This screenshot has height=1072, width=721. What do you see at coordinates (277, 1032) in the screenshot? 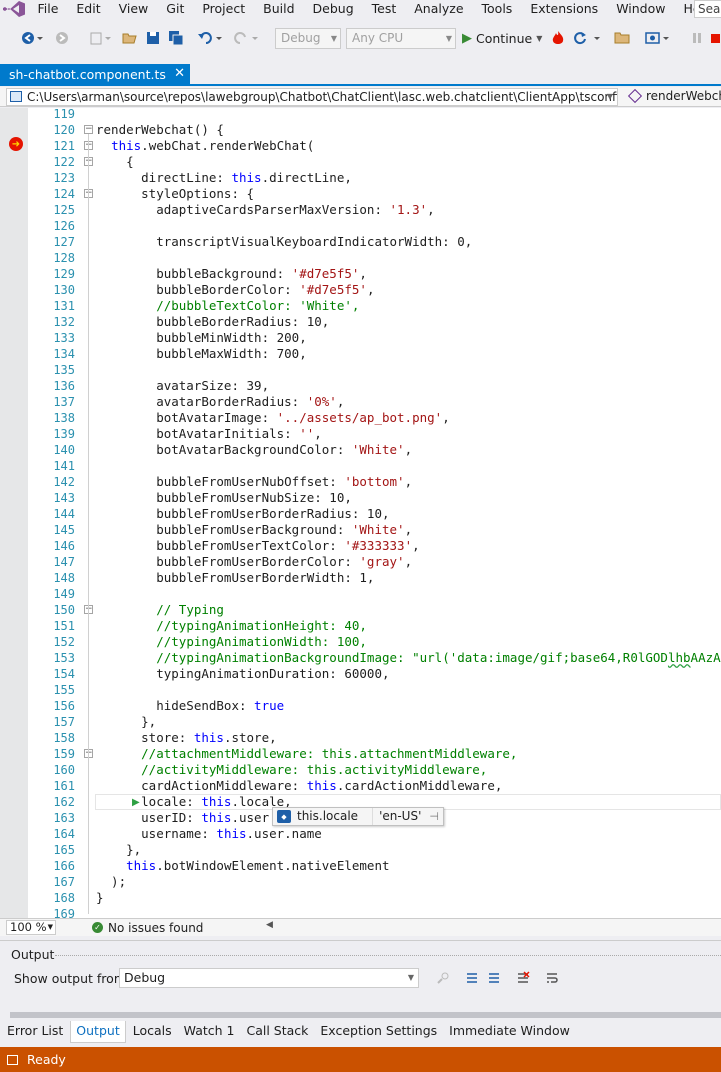
I see `tab-call-stack: Call Stack` at bounding box center [277, 1032].